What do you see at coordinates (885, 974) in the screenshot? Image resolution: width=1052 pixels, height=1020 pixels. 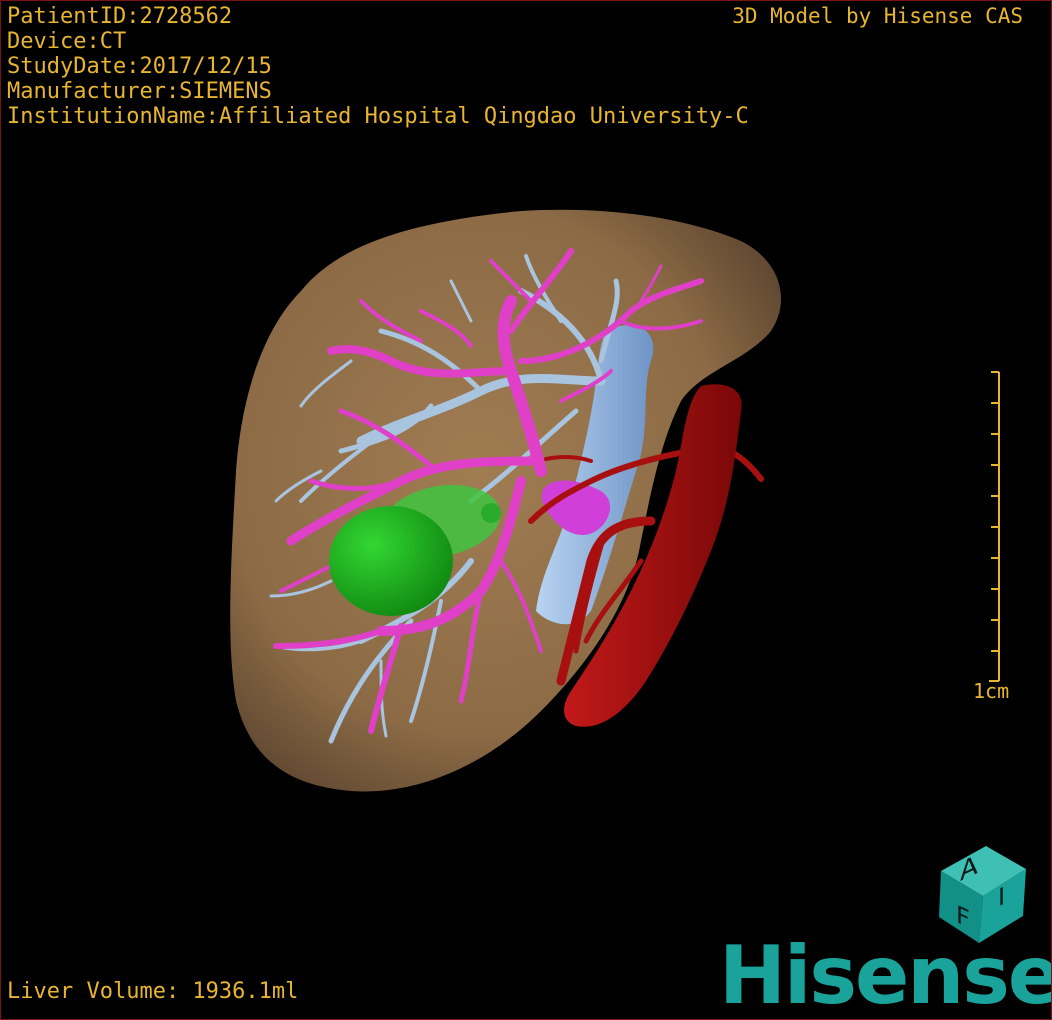 I see `hisense-wordmark: Hisense` at bounding box center [885, 974].